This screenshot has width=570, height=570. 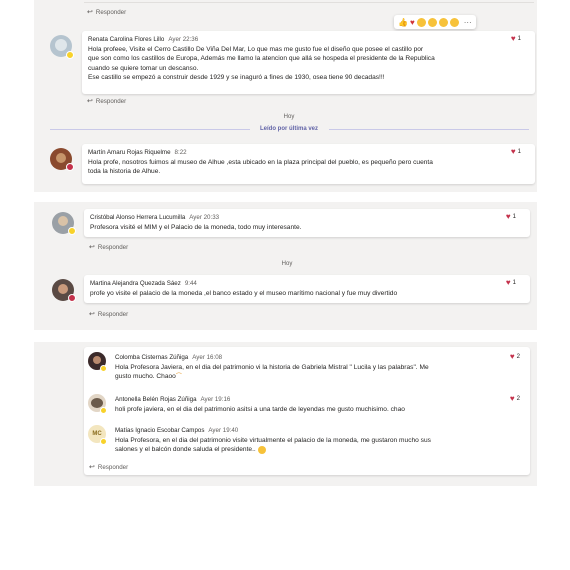 What do you see at coordinates (183, 39) in the screenshot?
I see `message-time: Ayer 22:36` at bounding box center [183, 39].